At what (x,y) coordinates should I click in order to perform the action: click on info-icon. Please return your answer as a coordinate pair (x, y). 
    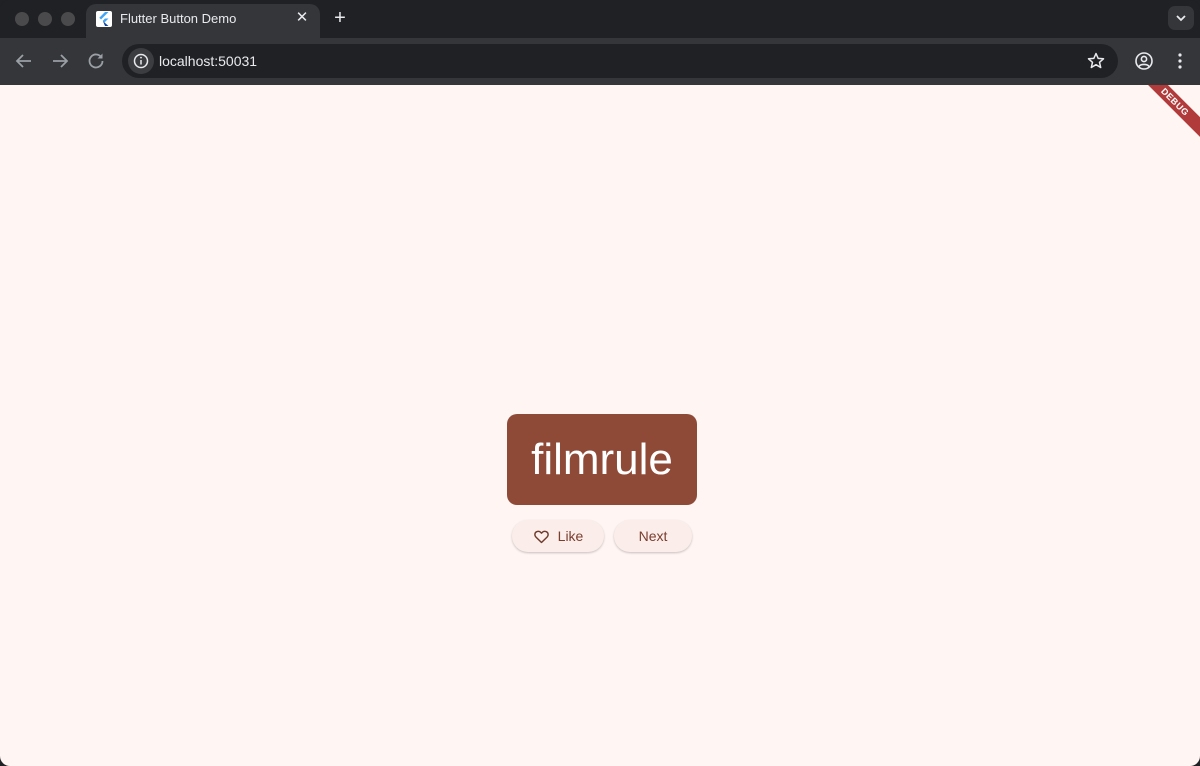
    Looking at the image, I should click on (141, 61).